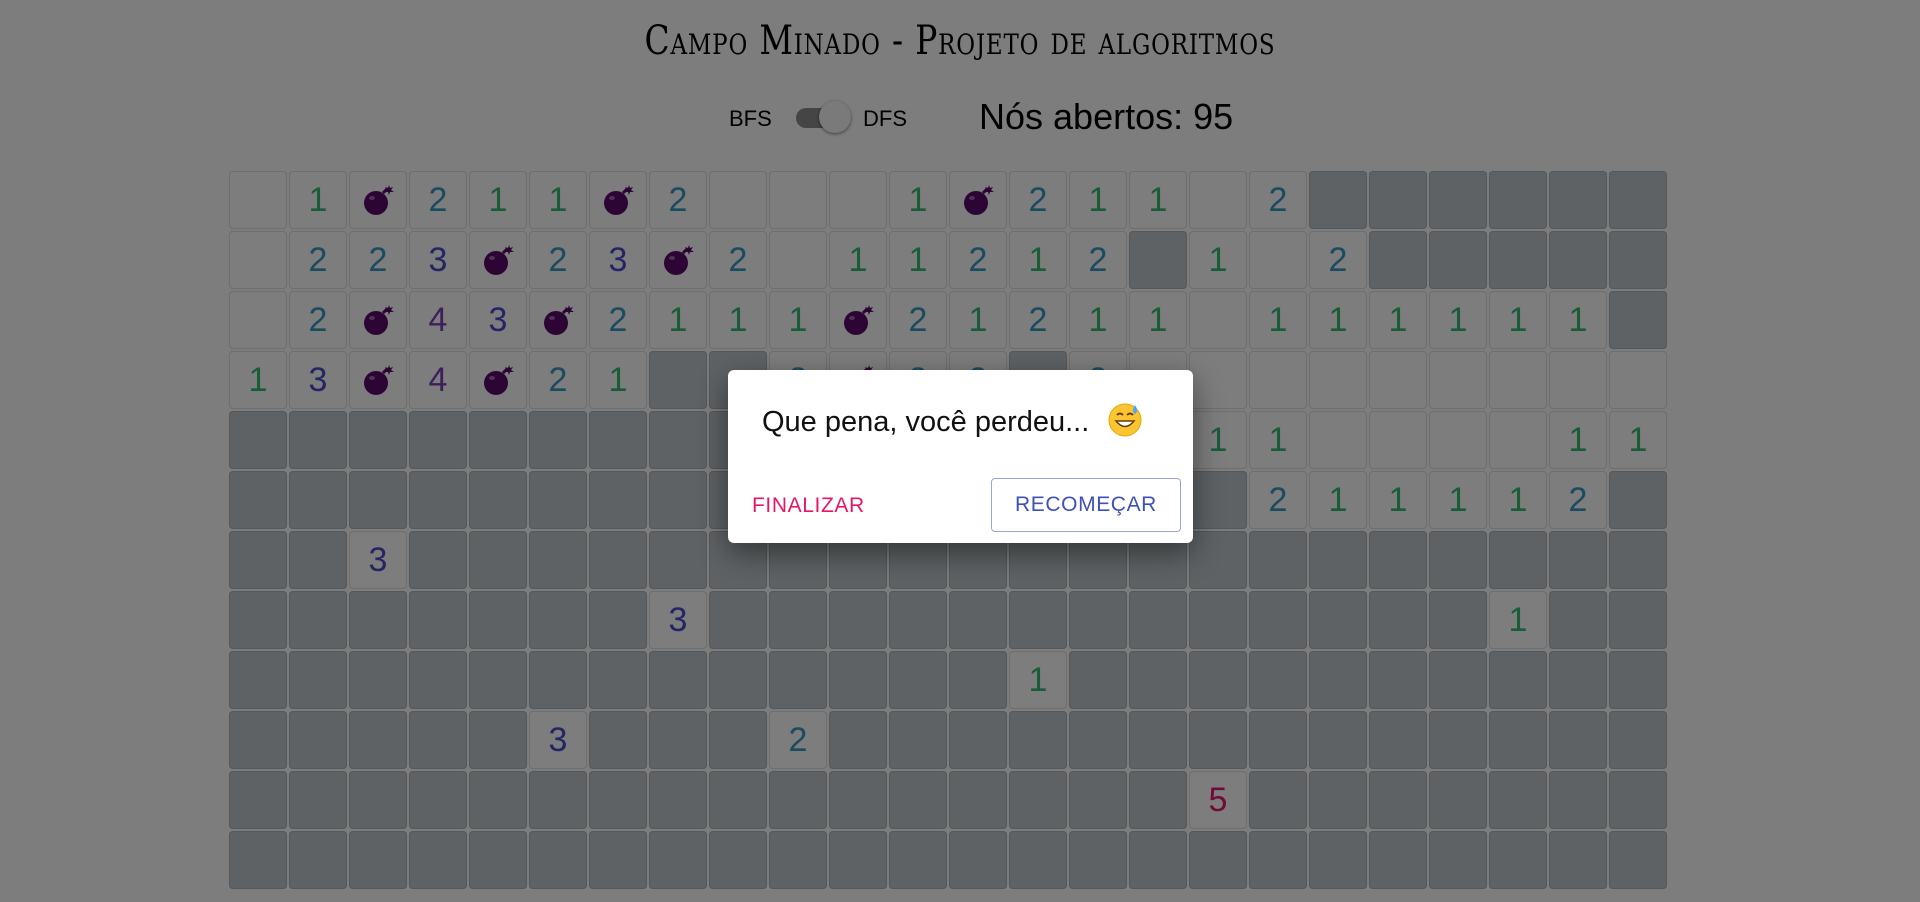 The height and width of the screenshot is (902, 1920). What do you see at coordinates (1086, 505) in the screenshot?
I see `restart-button: RECOMEÇAR` at bounding box center [1086, 505].